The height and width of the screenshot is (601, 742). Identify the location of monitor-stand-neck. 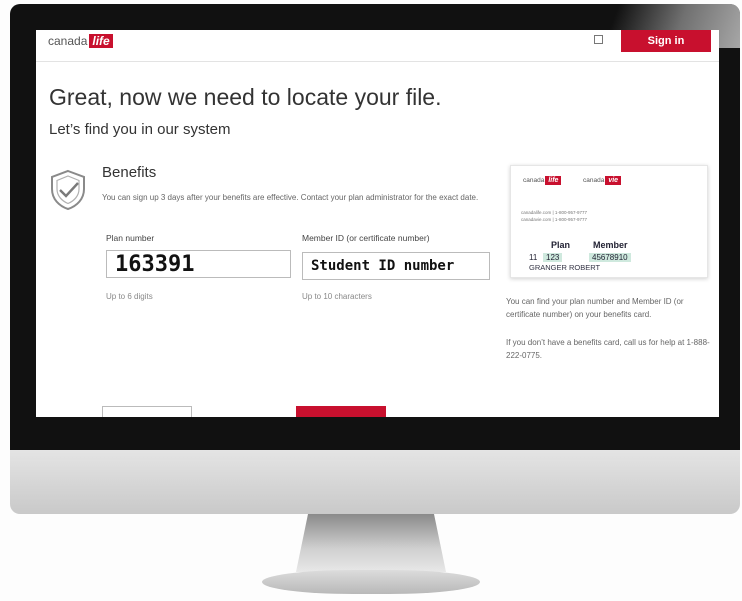
(371, 543).